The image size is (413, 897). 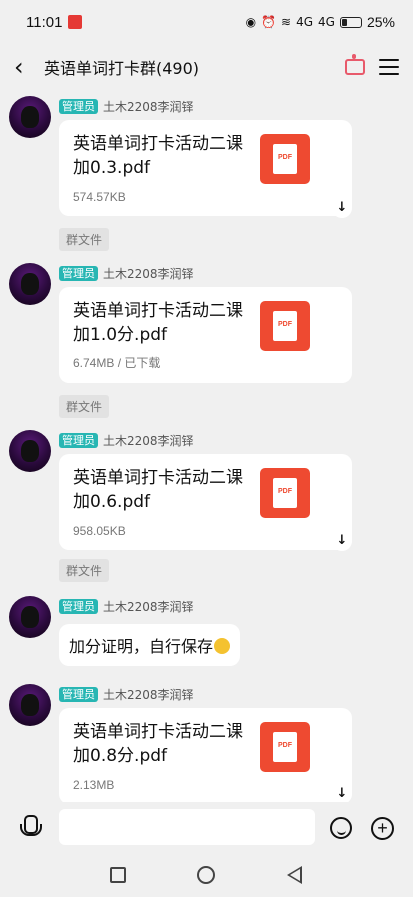 I want to click on home-icon, so click(x=206, y=875).